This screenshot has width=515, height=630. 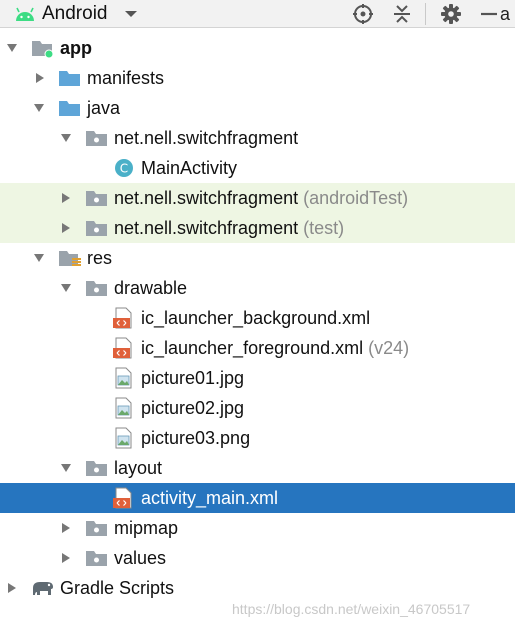 I want to click on tree-item-mipmap: mipmap, so click(x=257, y=528).